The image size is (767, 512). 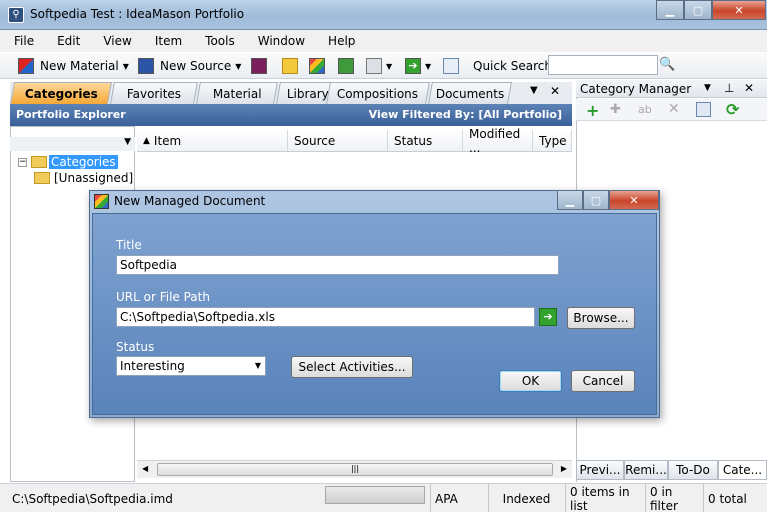 What do you see at coordinates (383, 15) in the screenshot?
I see `window-title-bar: ⚲ Softpedia Test : IdeaMason Portfolio` at bounding box center [383, 15].